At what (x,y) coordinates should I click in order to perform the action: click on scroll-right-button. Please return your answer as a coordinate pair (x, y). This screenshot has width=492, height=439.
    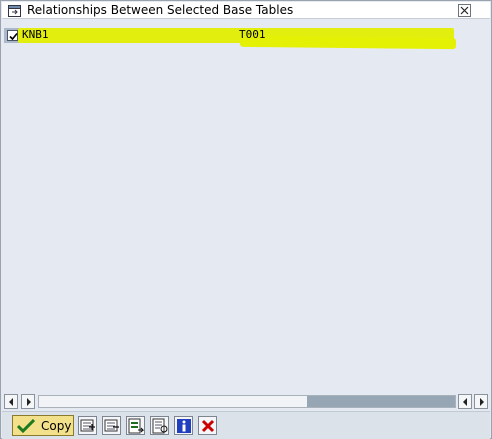
    Looking at the image, I should click on (28, 401).